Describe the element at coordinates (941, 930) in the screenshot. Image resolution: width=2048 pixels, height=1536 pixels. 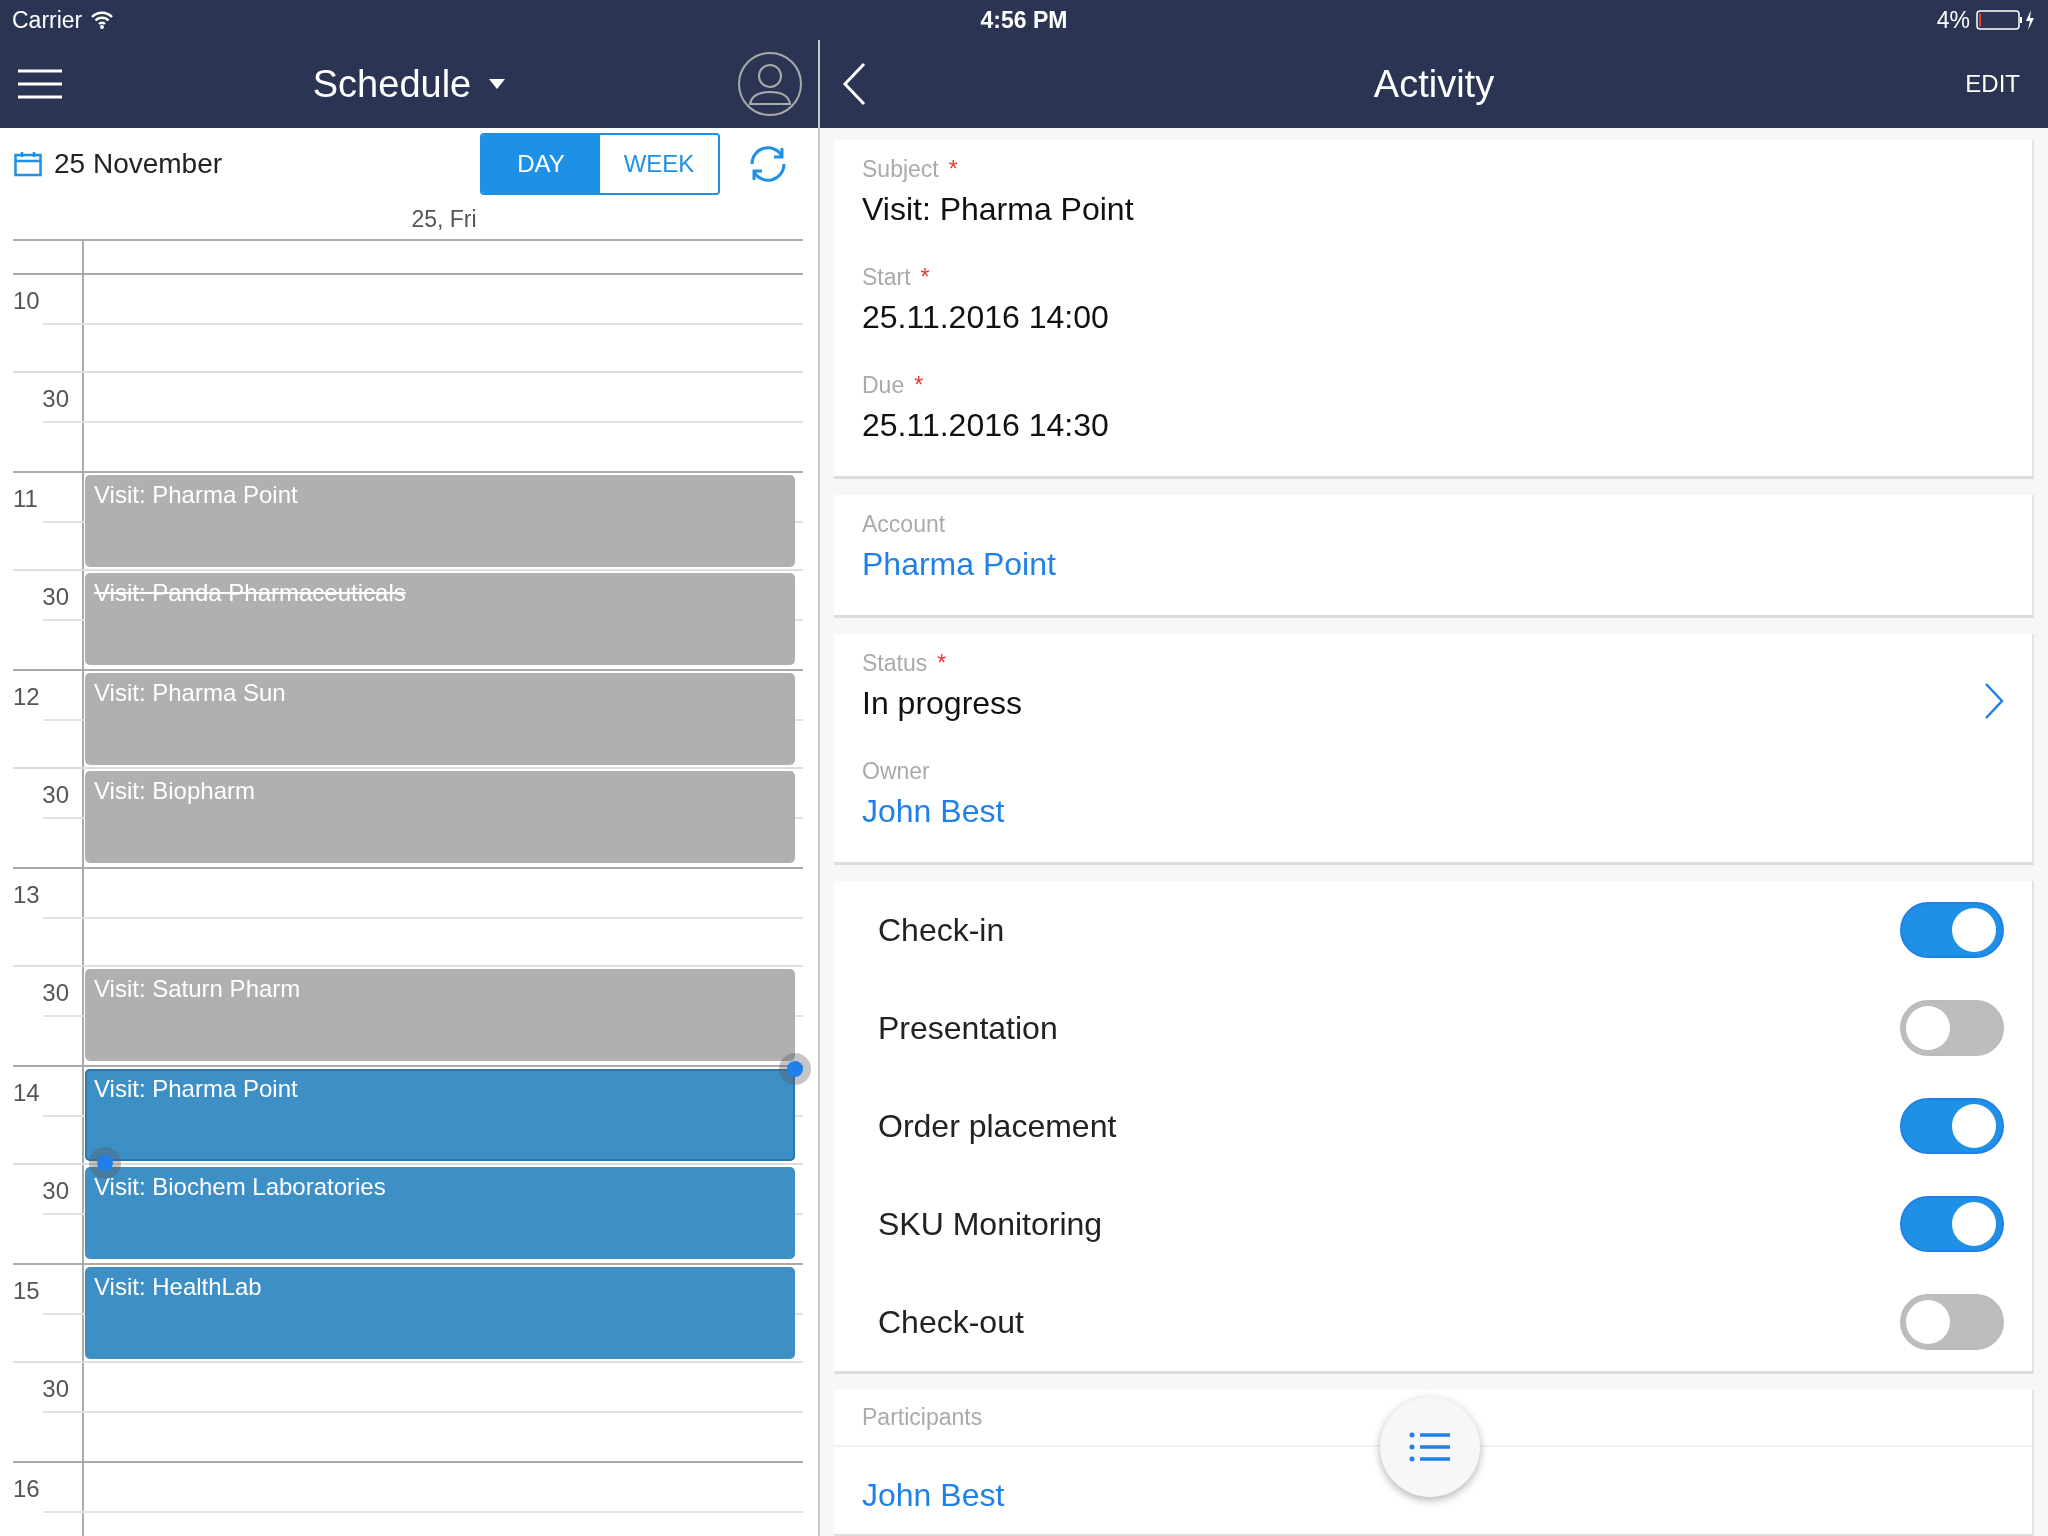
I see `toggle-label: Check-in` at that location.